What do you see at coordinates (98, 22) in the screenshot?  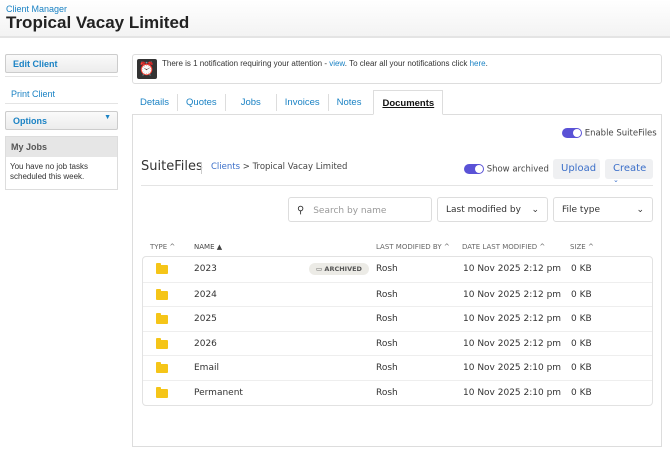 I see `page-title: Tropical Vacay Limited` at bounding box center [98, 22].